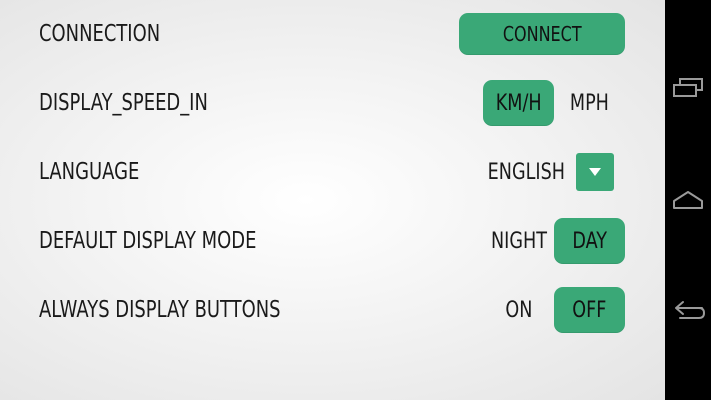  I want to click on buttons-option-off-label: OFF, so click(589, 310).